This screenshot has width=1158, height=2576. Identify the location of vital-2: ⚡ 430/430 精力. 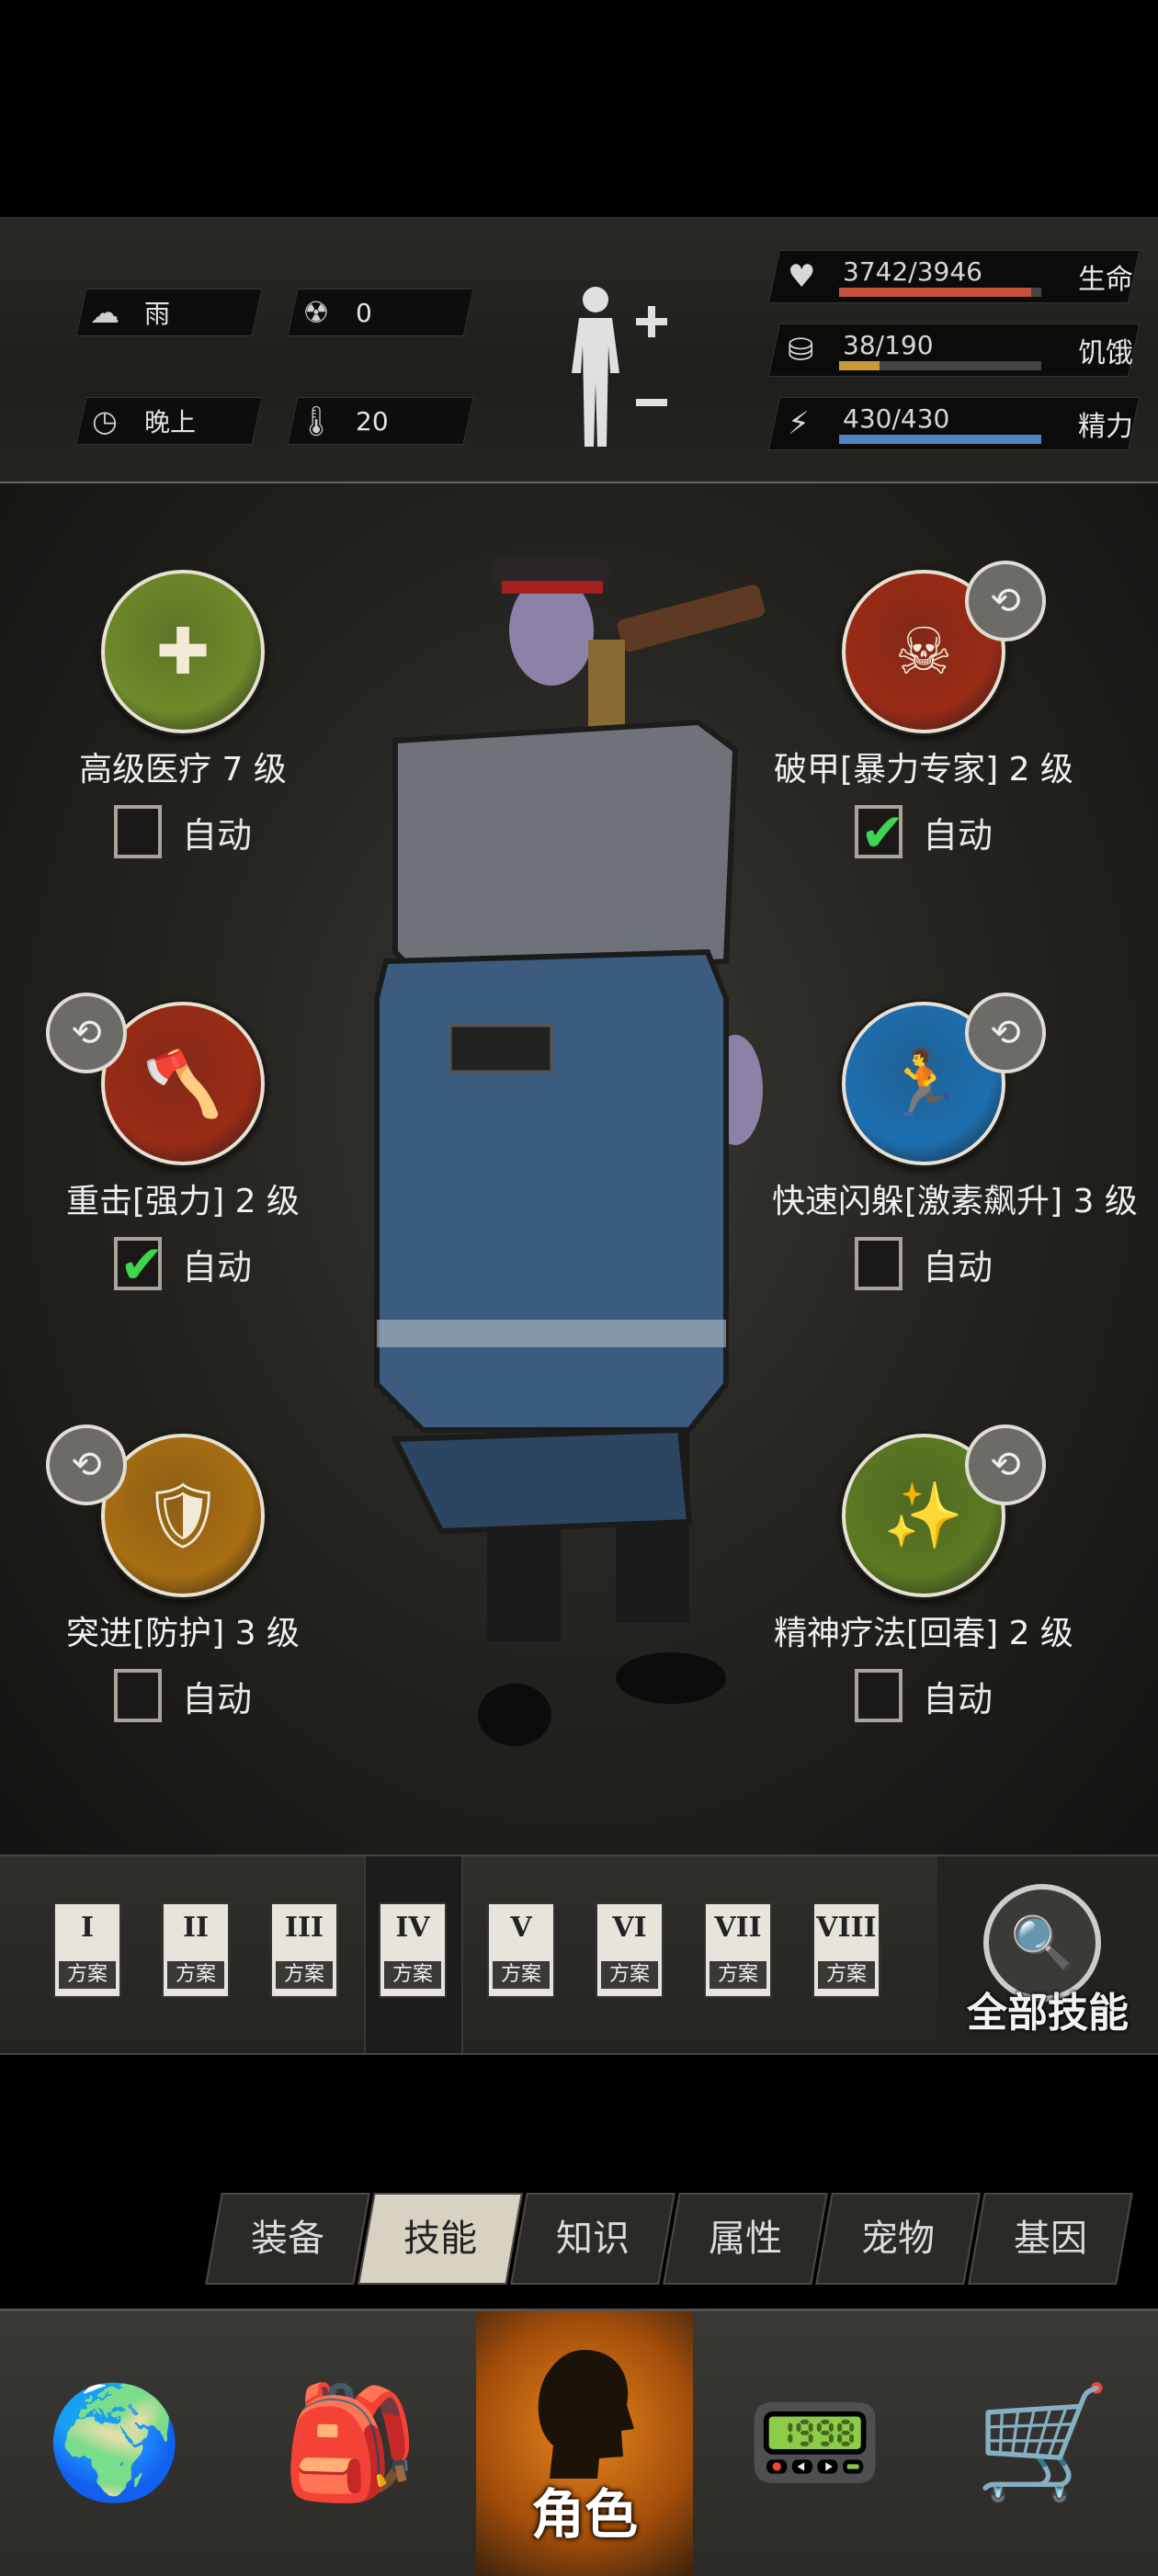
(954, 423).